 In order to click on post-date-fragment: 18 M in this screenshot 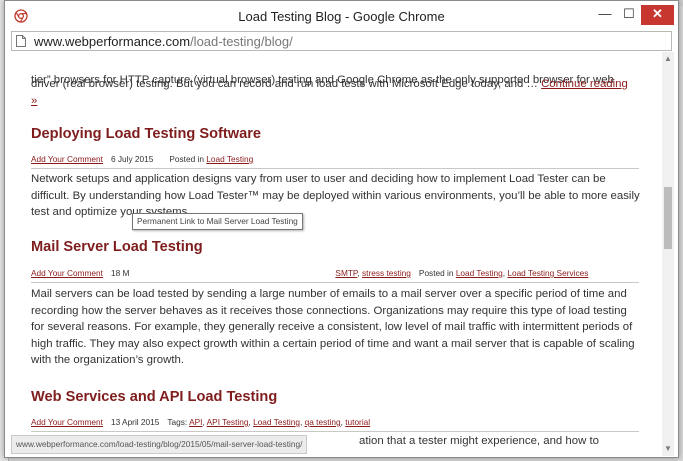, I will do `click(120, 273)`.